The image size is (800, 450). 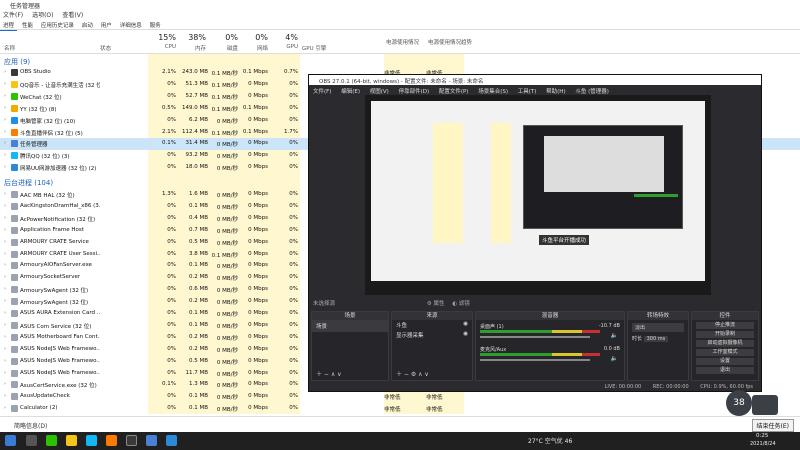 I want to click on wechat-icon, so click(x=51, y=440).